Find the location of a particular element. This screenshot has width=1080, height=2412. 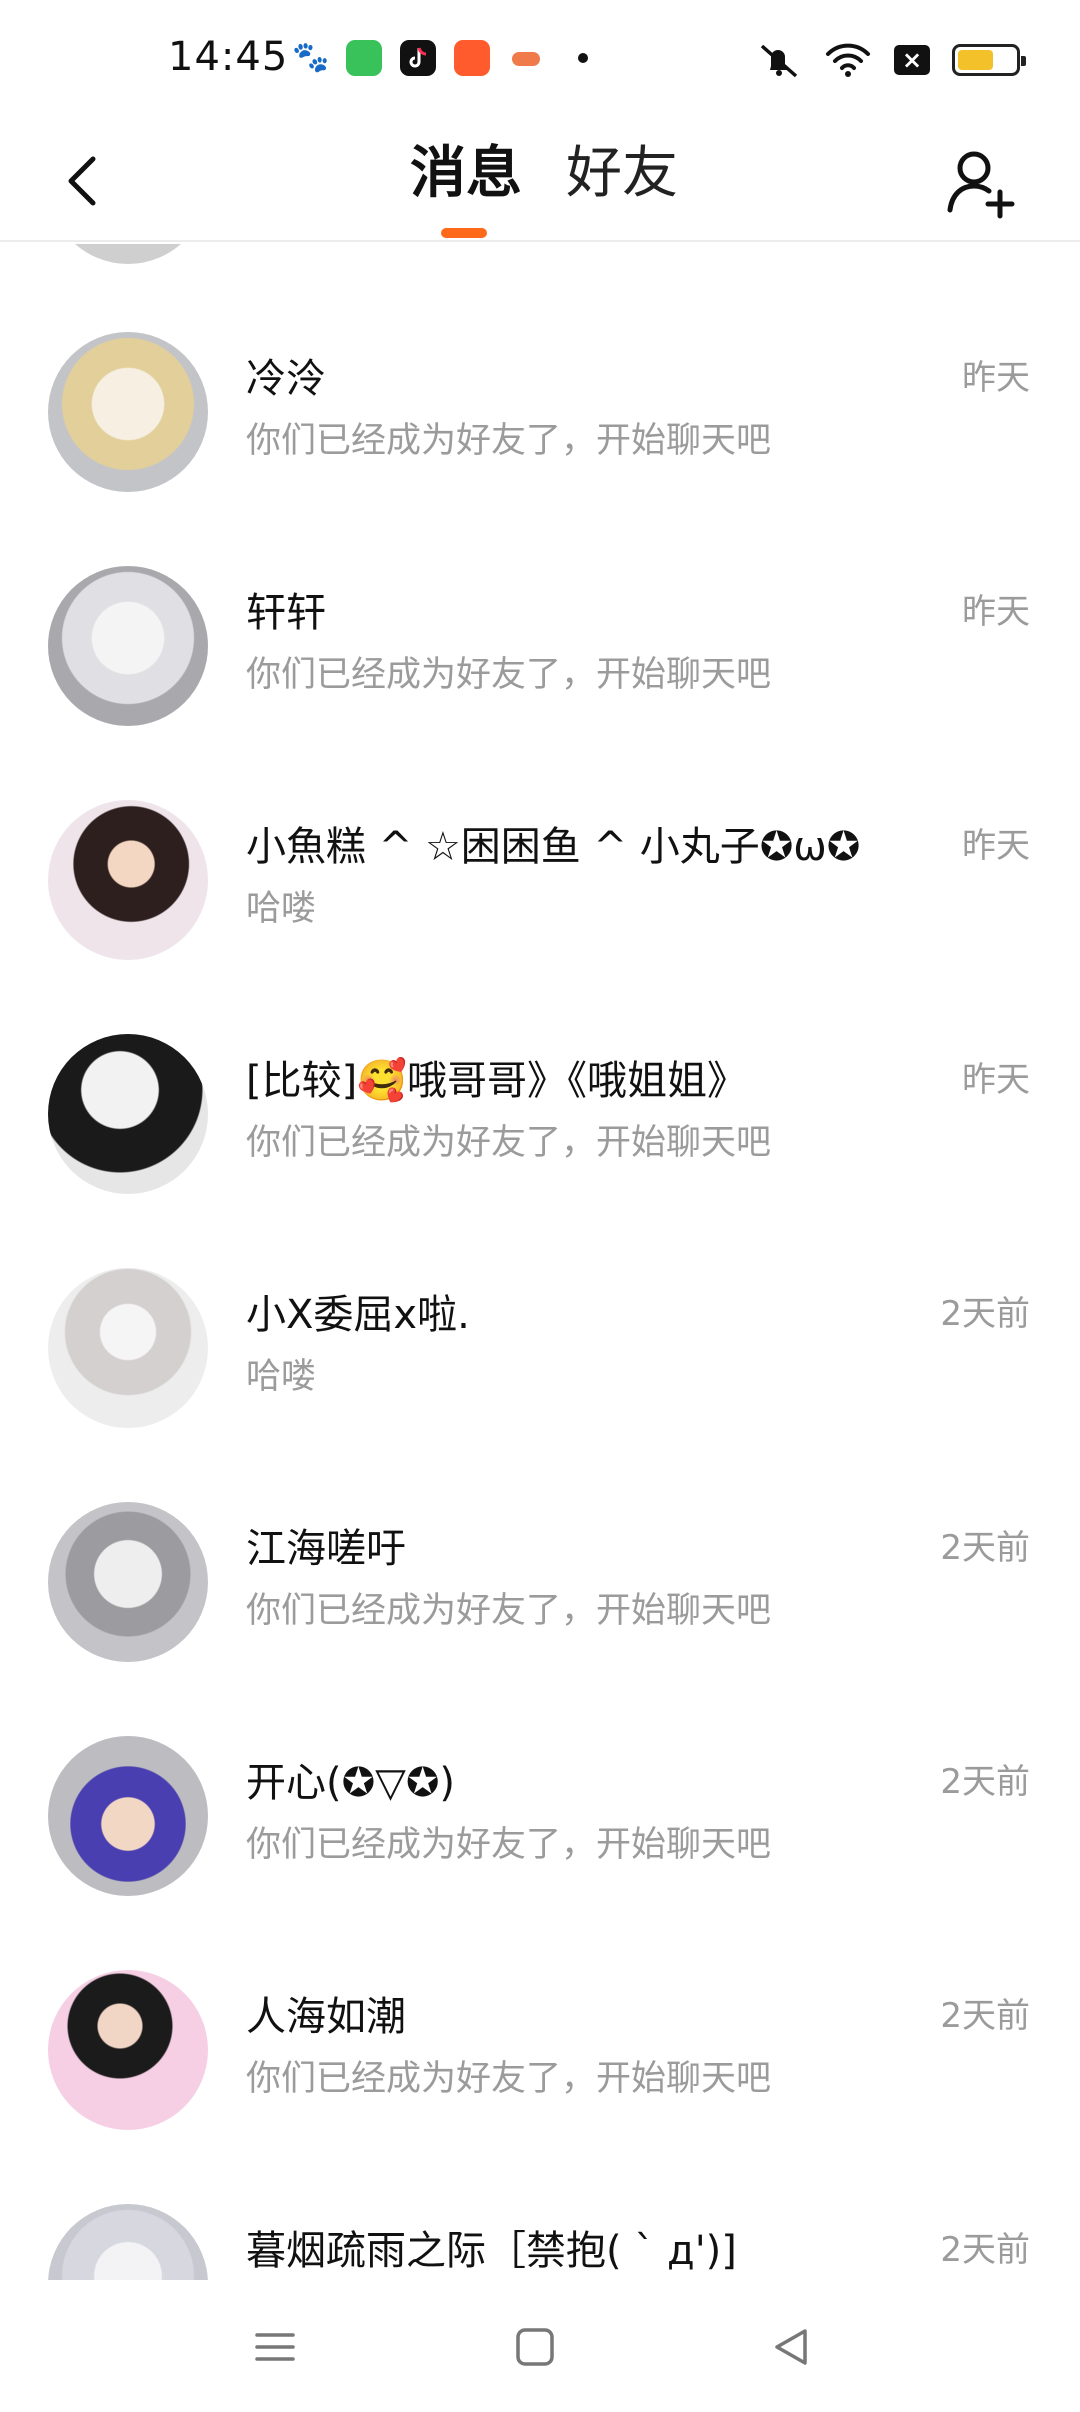

menu-icon is located at coordinates (275, 2347).